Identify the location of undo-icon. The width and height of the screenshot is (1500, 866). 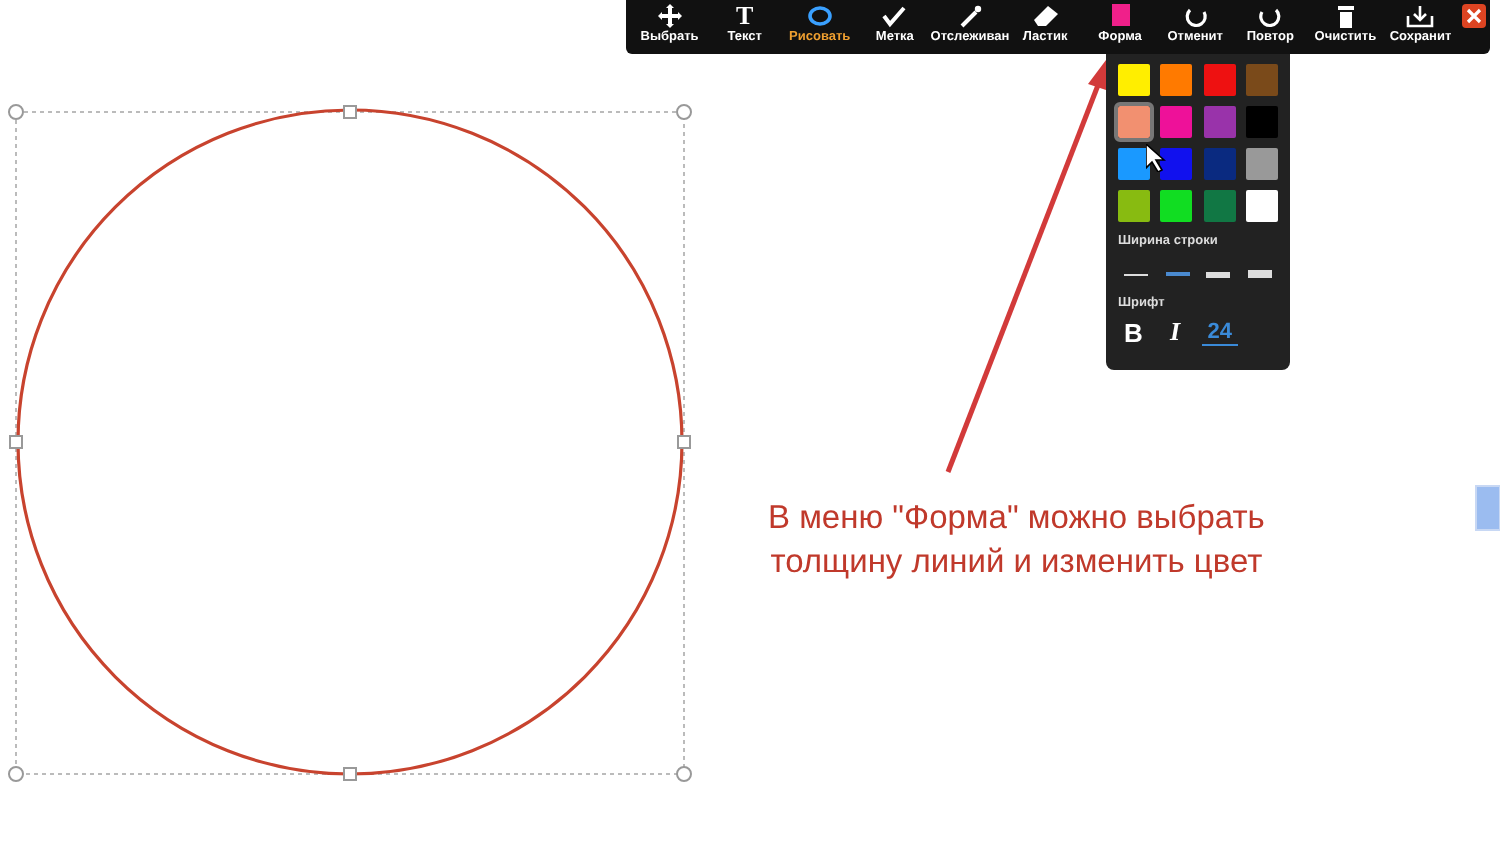
(1195, 16).